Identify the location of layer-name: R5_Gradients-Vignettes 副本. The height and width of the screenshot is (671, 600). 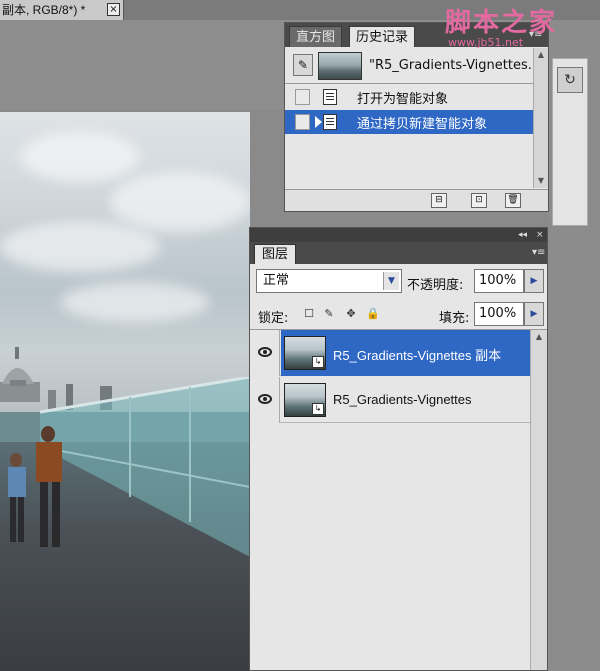
(417, 354).